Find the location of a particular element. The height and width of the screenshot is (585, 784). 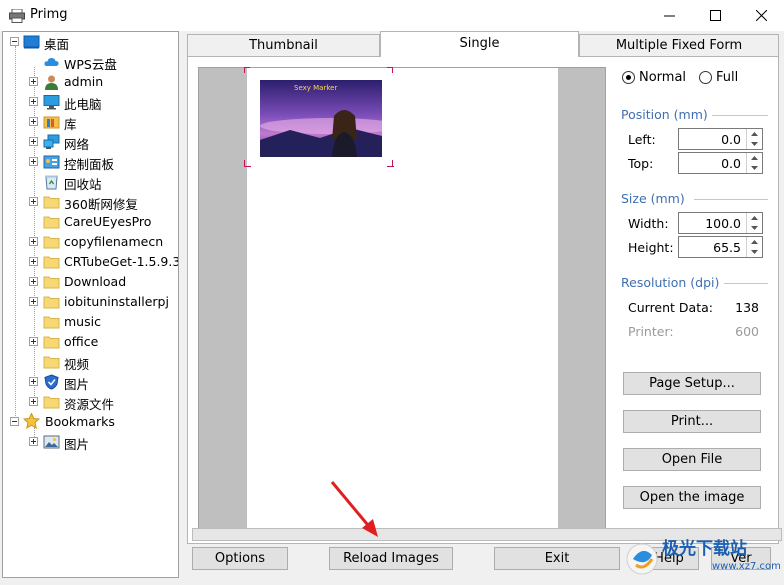

maximize-icon is located at coordinates (715, 15).